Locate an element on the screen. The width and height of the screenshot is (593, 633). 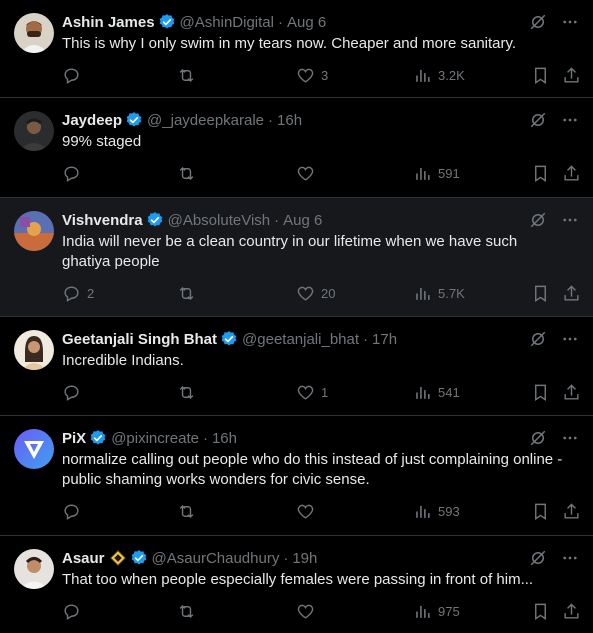
views-icon is located at coordinates (423, 75).